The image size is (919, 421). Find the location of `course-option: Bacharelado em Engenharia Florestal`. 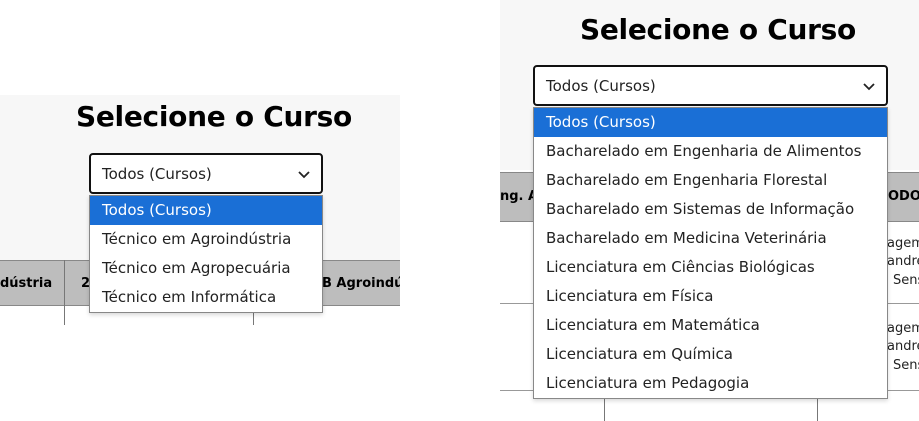

course-option: Bacharelado em Engenharia Florestal is located at coordinates (710, 180).